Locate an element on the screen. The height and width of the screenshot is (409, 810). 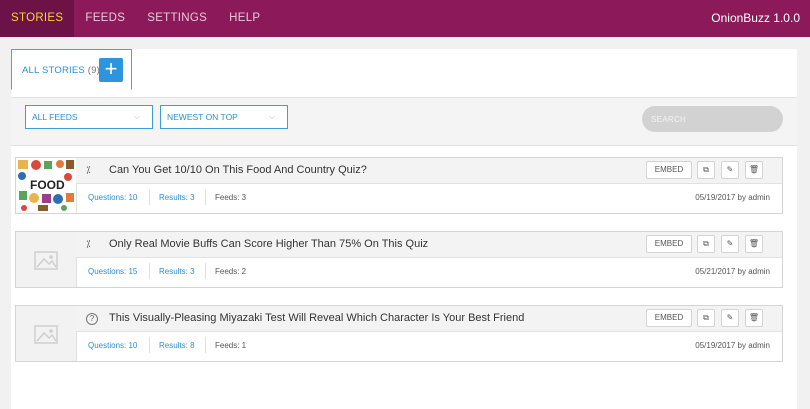
tab-all-stories: ALL STORIES (9) + is located at coordinates (71, 69).